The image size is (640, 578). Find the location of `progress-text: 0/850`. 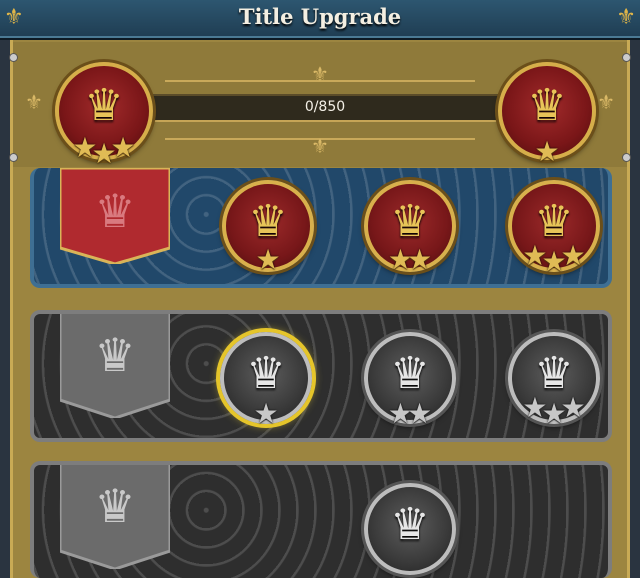

progress-text: 0/850 is located at coordinates (325, 107).